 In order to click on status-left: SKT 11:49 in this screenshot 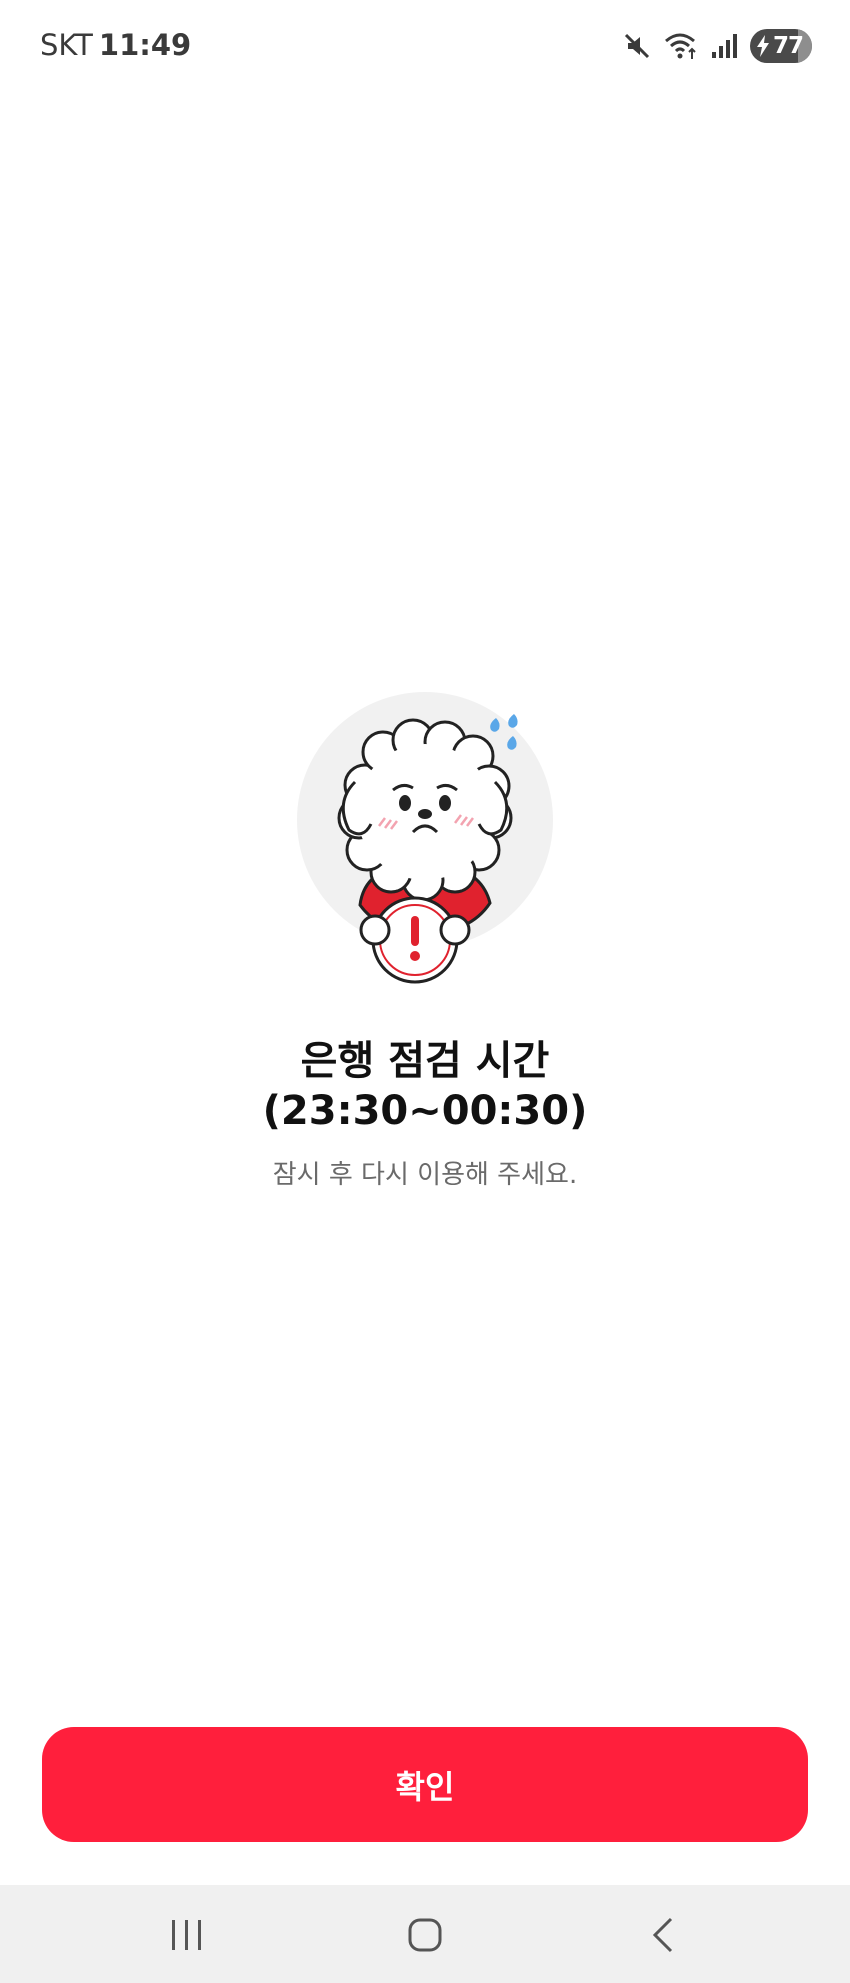, I will do `click(115, 45)`.